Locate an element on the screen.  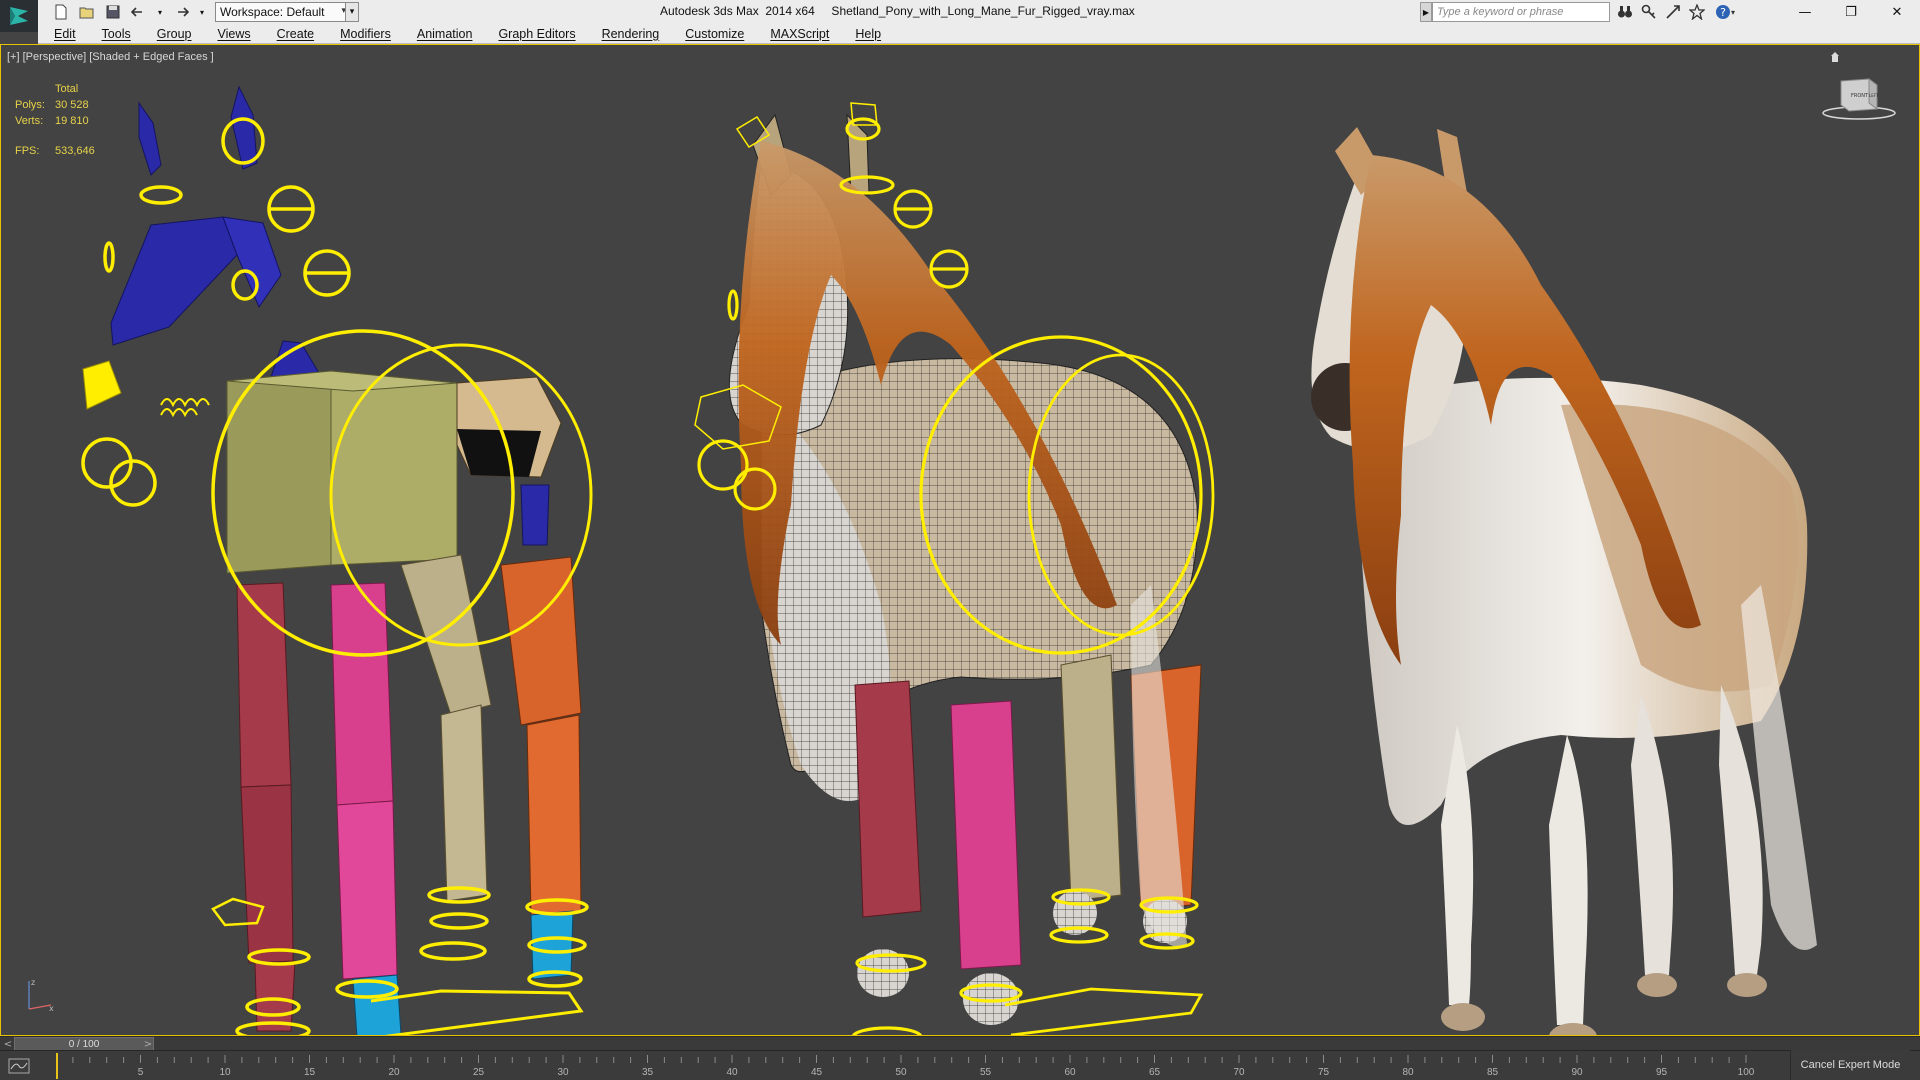
mini-curve-editor-icon is located at coordinates (19, 1066).